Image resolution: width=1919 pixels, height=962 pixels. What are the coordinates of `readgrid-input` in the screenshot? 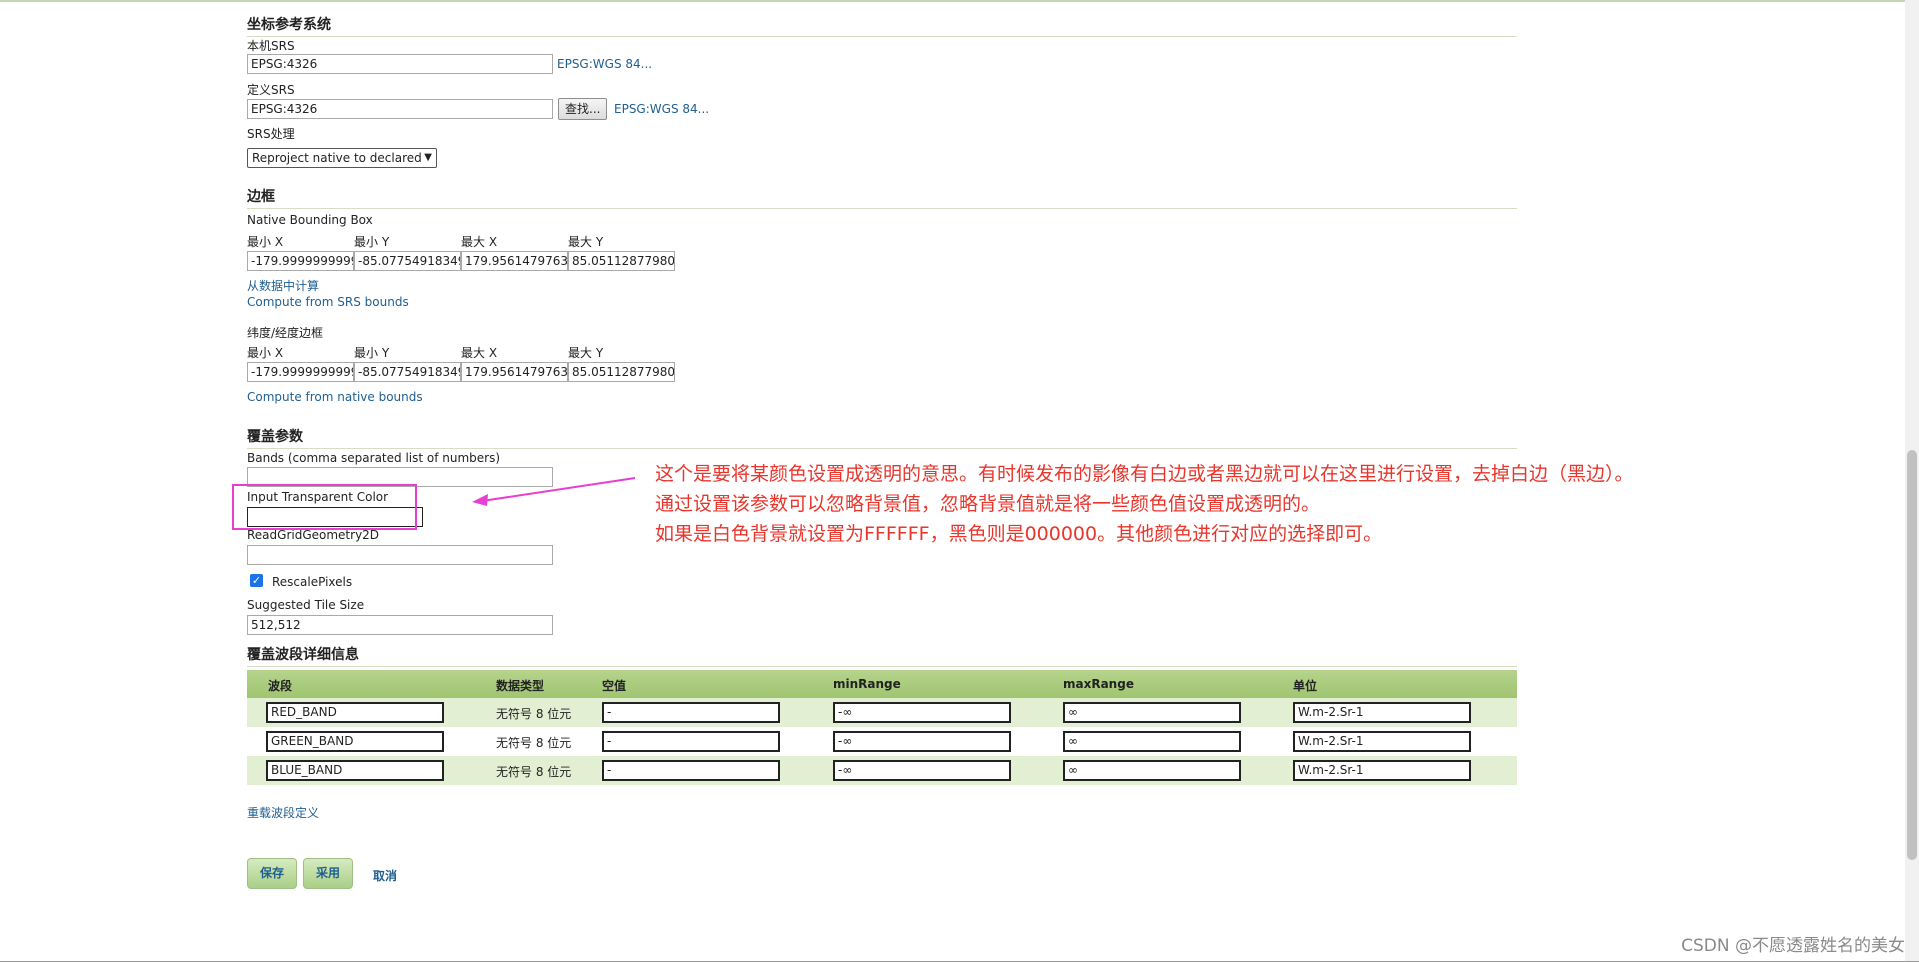 It's located at (400, 555).